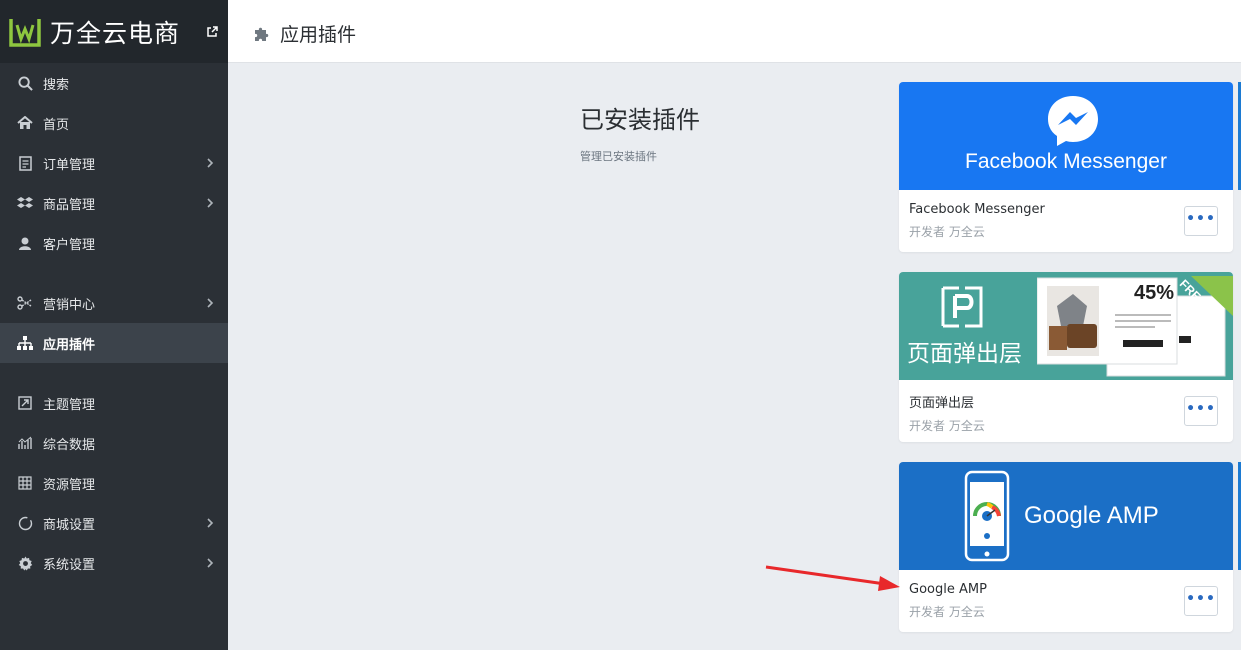 The width and height of the screenshot is (1241, 650). I want to click on sidebar-item-products: 商品管理, so click(114, 203).